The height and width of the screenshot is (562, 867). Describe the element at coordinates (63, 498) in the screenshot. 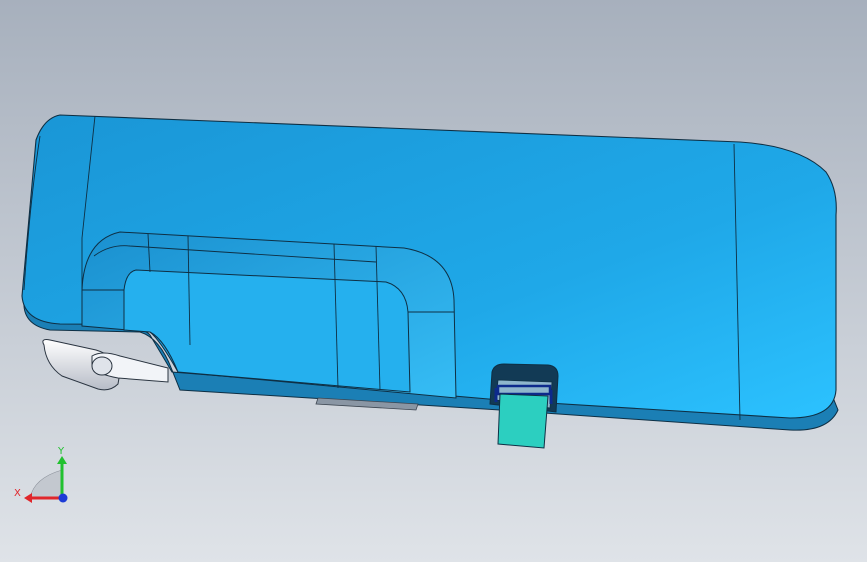

I see `triad-z-axis-icon` at that location.